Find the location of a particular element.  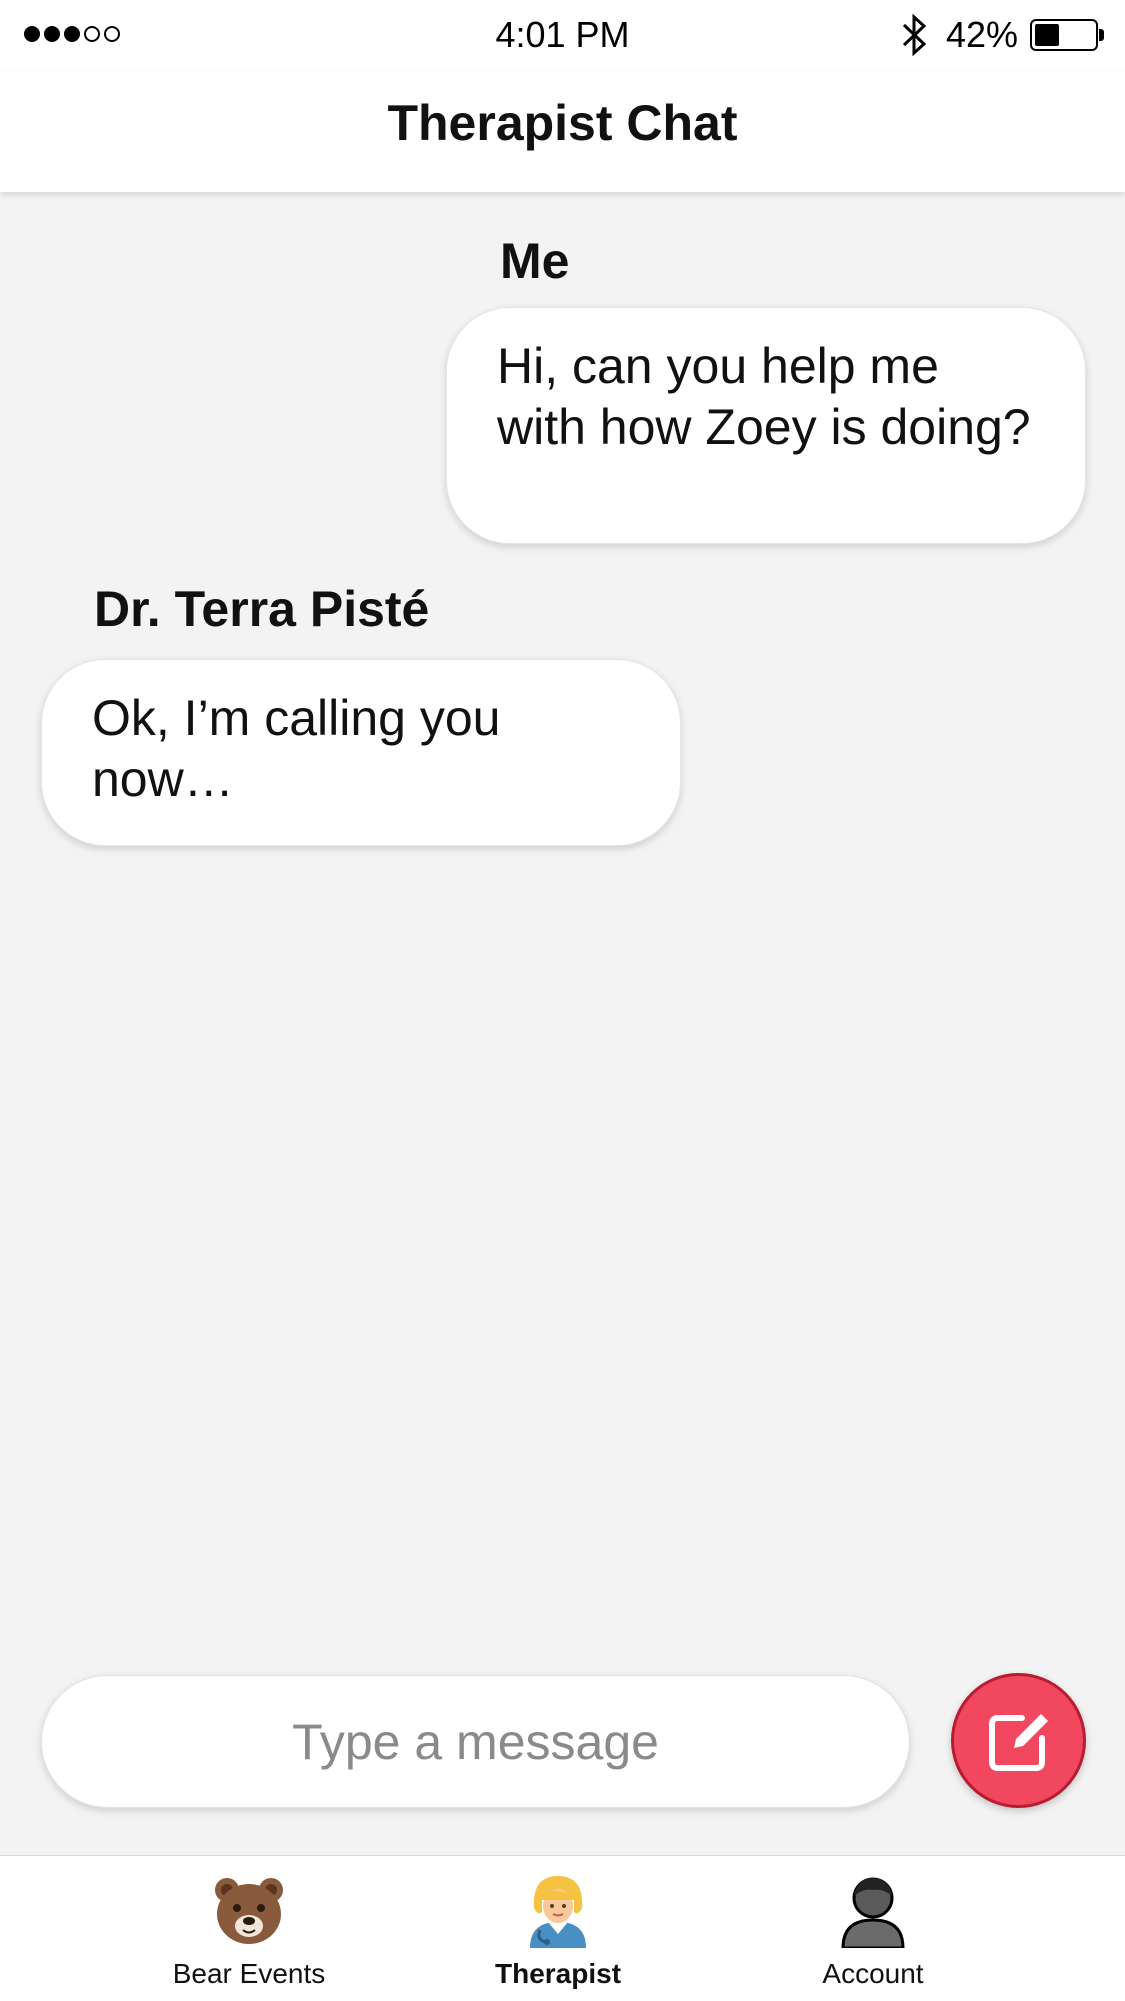

battery-percentage: 42% is located at coordinates (982, 34).